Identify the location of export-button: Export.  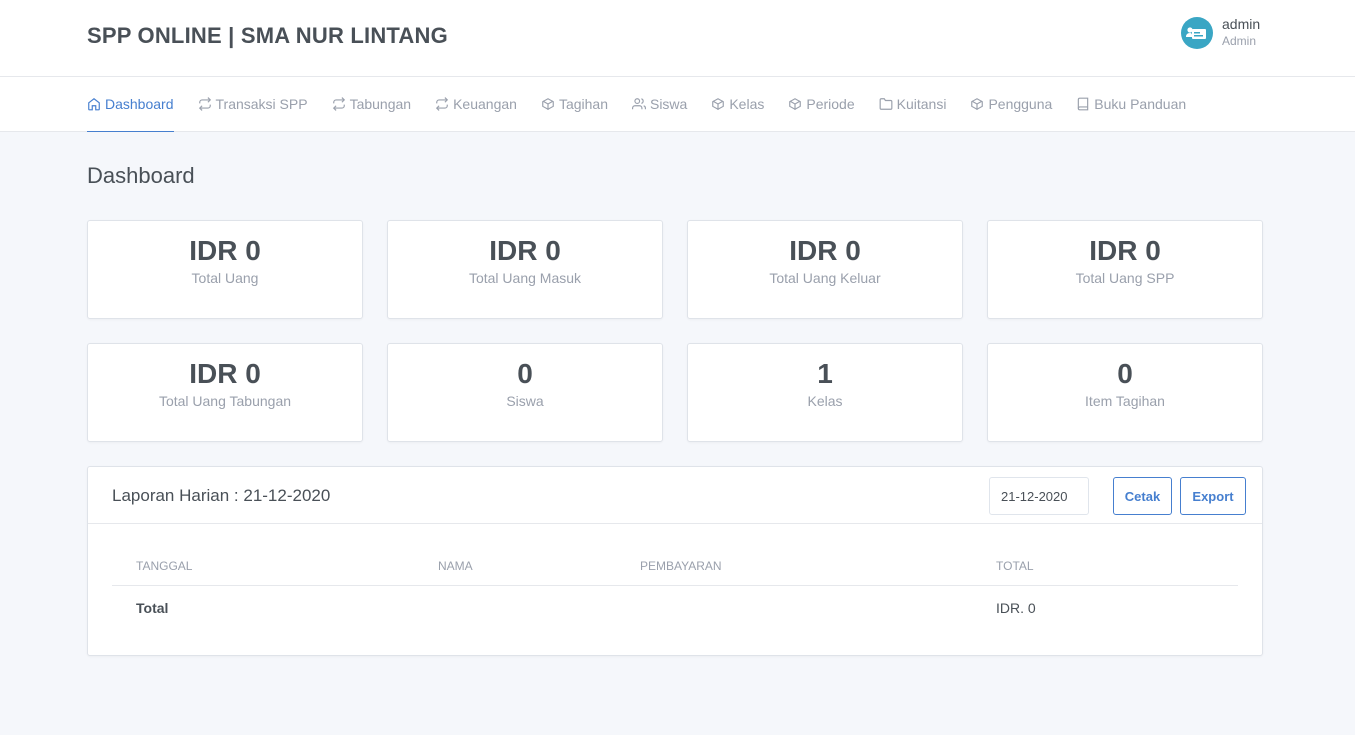
(1213, 496).